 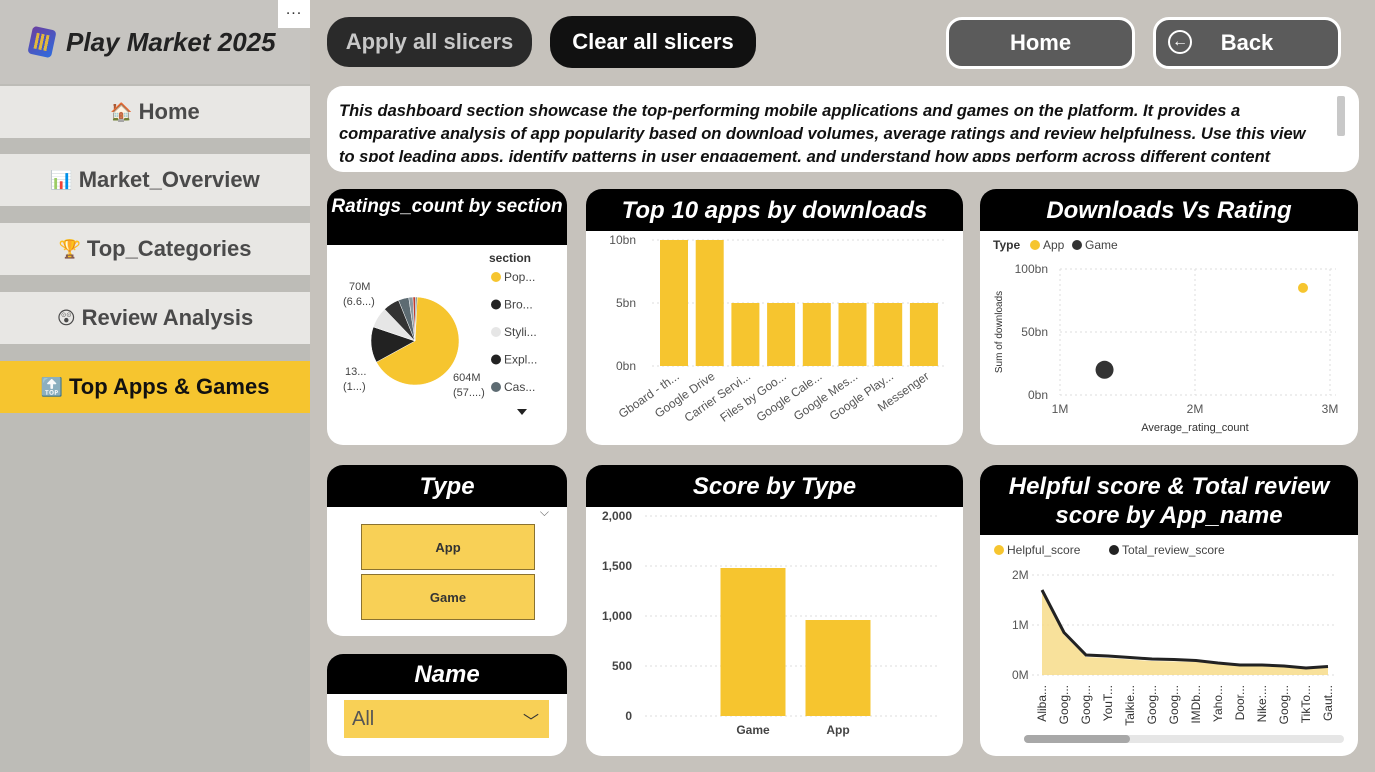 What do you see at coordinates (753, 730) in the screenshot?
I see `x-tick-label: Game` at bounding box center [753, 730].